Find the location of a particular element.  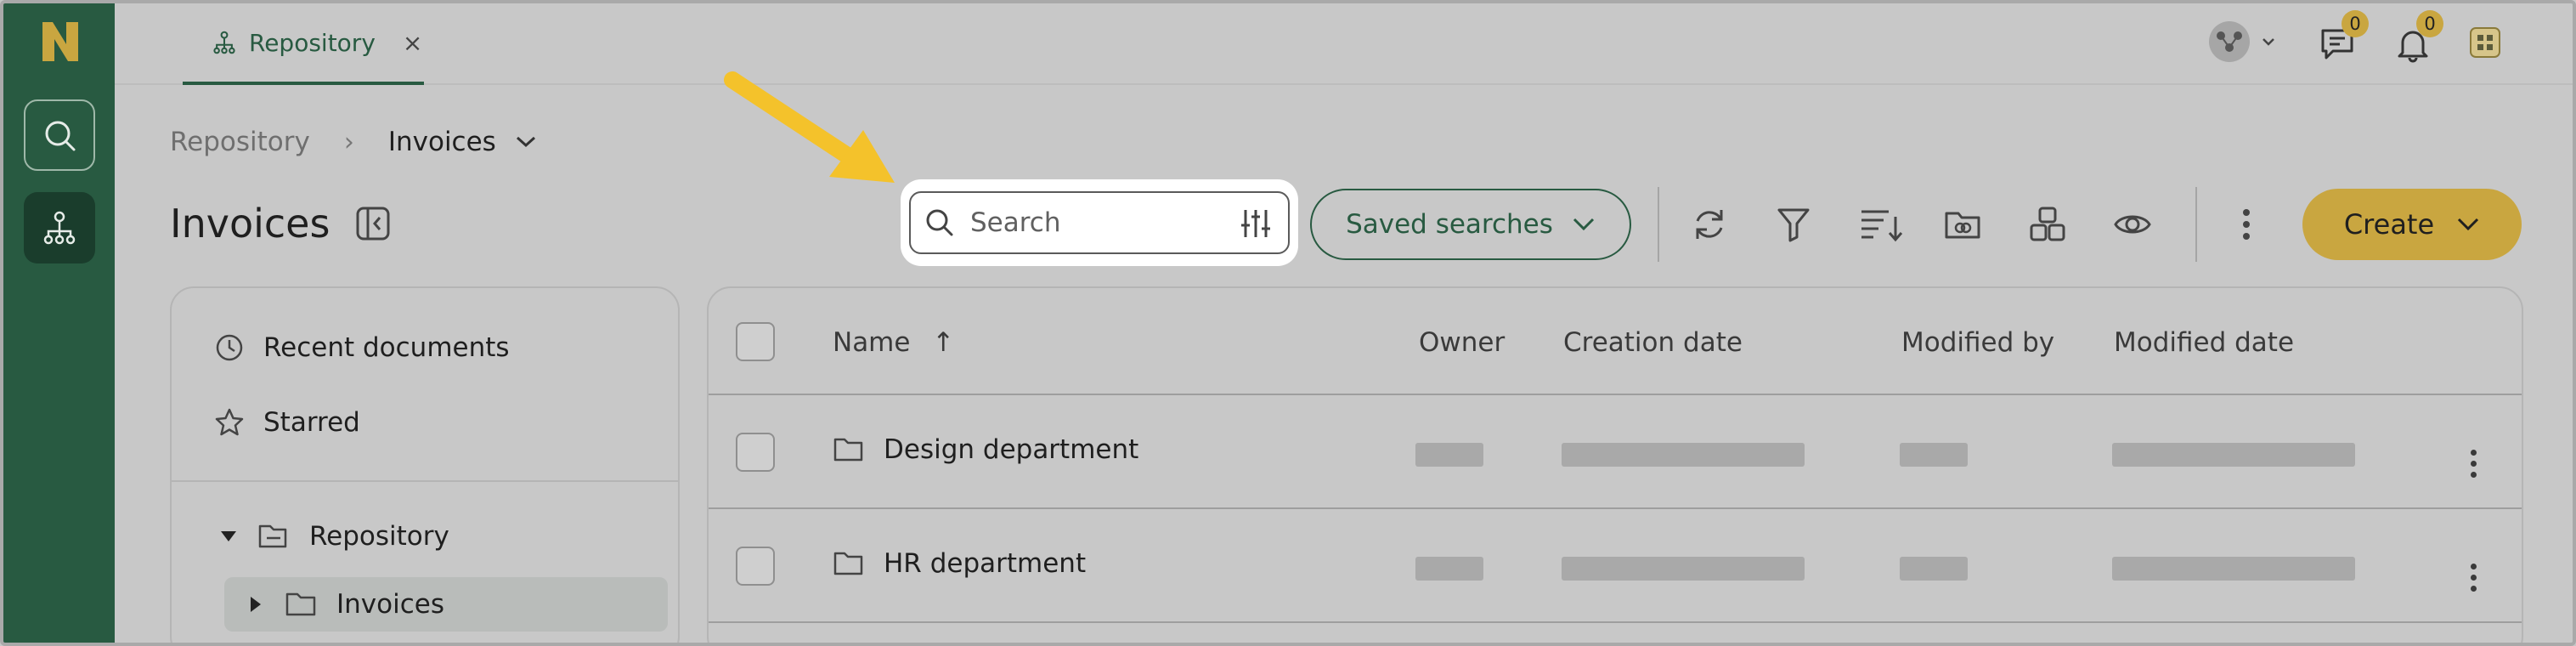

tab-repository: Repository × is located at coordinates (303, 44).